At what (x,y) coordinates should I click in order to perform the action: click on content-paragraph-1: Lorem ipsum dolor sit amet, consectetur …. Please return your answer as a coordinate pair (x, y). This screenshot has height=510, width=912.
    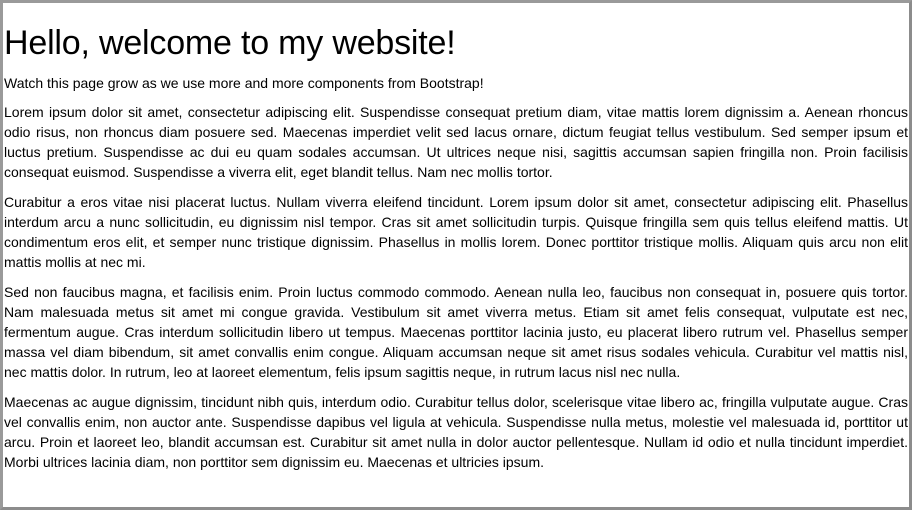
    Looking at the image, I should click on (456, 142).